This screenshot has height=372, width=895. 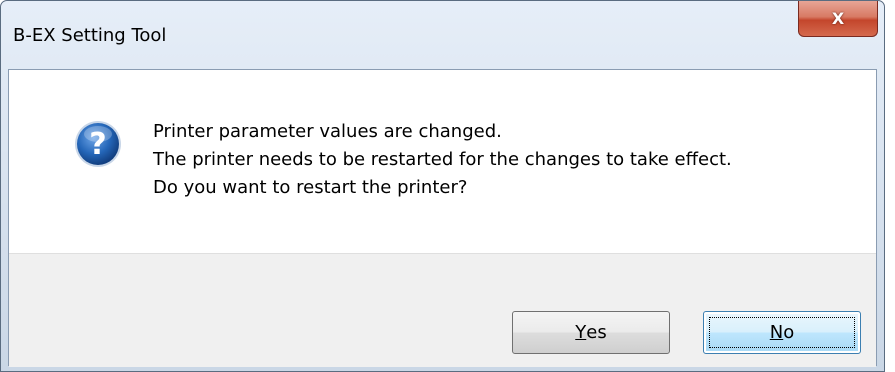 I want to click on question-icon: ?, so click(x=98, y=144).